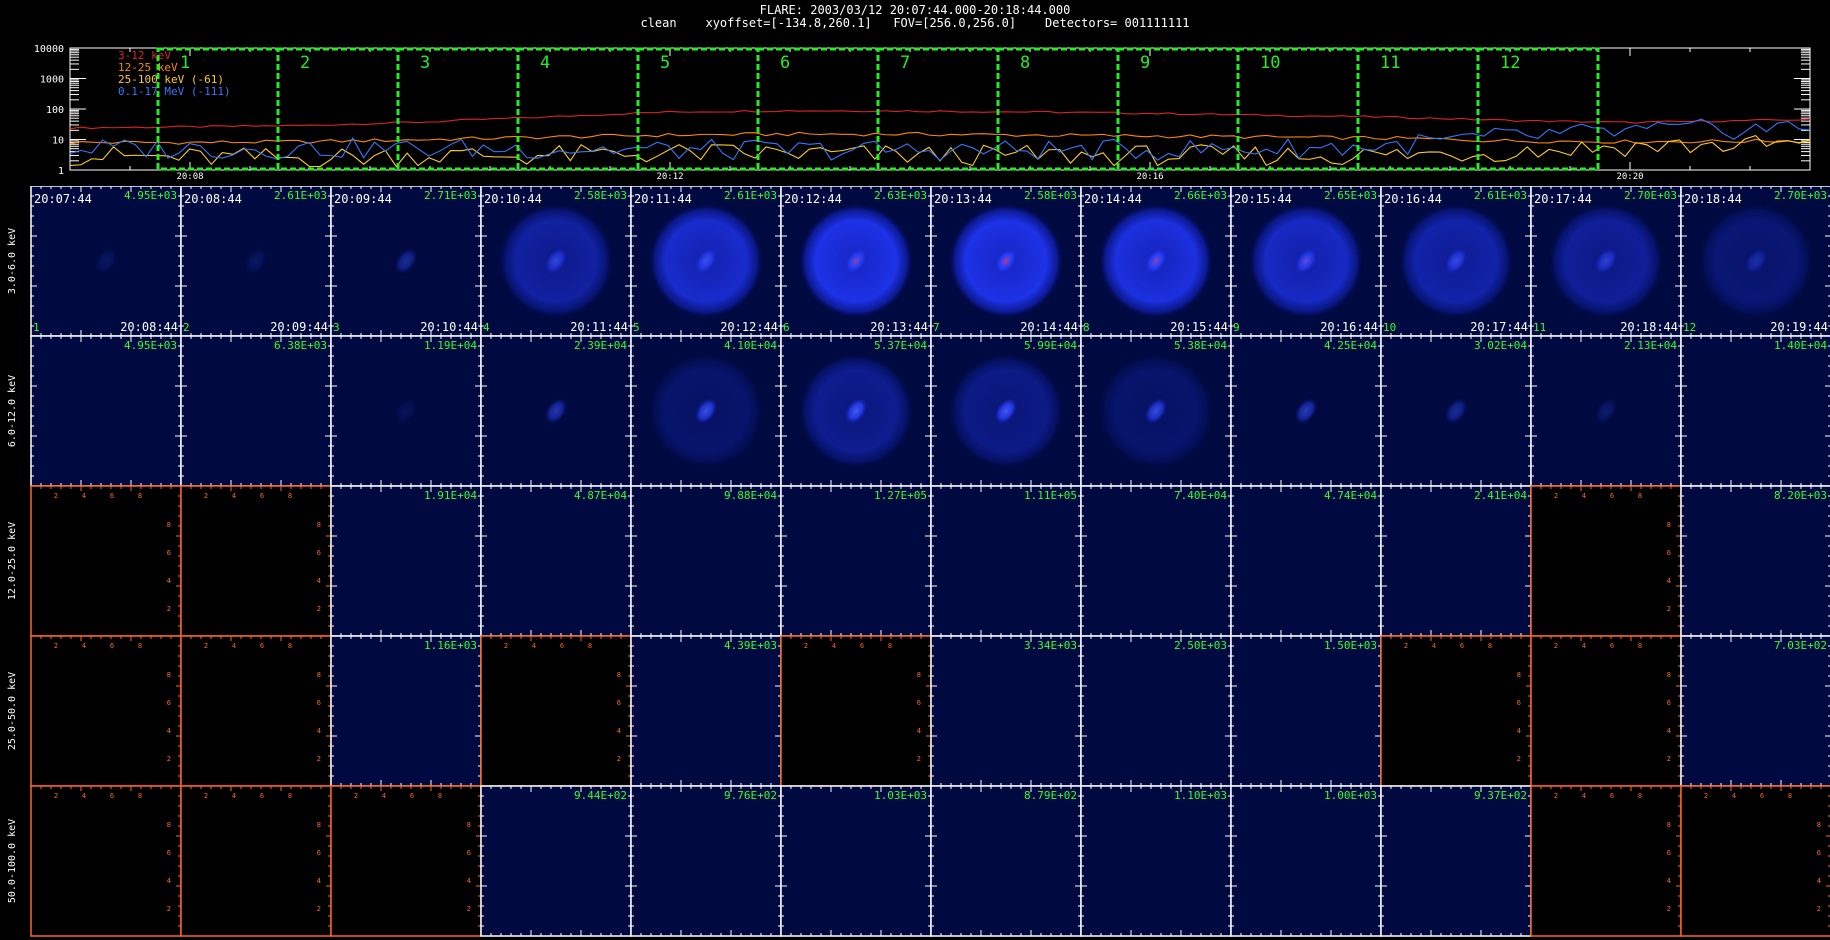 The height and width of the screenshot is (940, 1830). What do you see at coordinates (1755, 261) in the screenshot?
I see `image-panel: 2.70E+03 20:18:44 20:19:44 12` at bounding box center [1755, 261].